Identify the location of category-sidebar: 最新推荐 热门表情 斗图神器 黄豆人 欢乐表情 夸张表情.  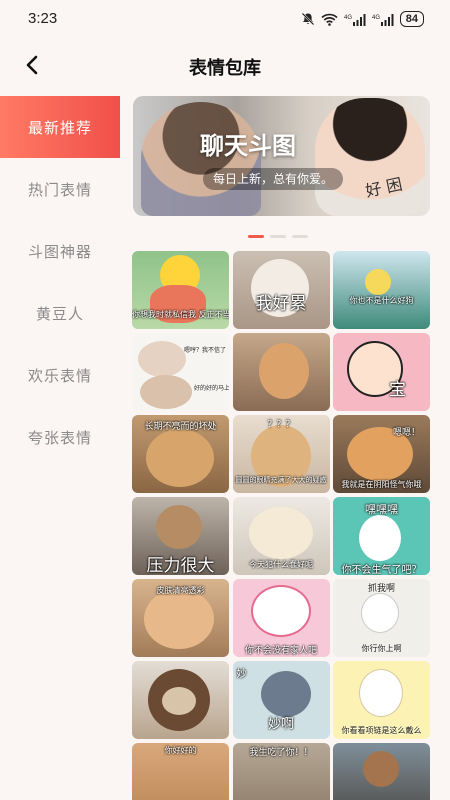
(60, 282).